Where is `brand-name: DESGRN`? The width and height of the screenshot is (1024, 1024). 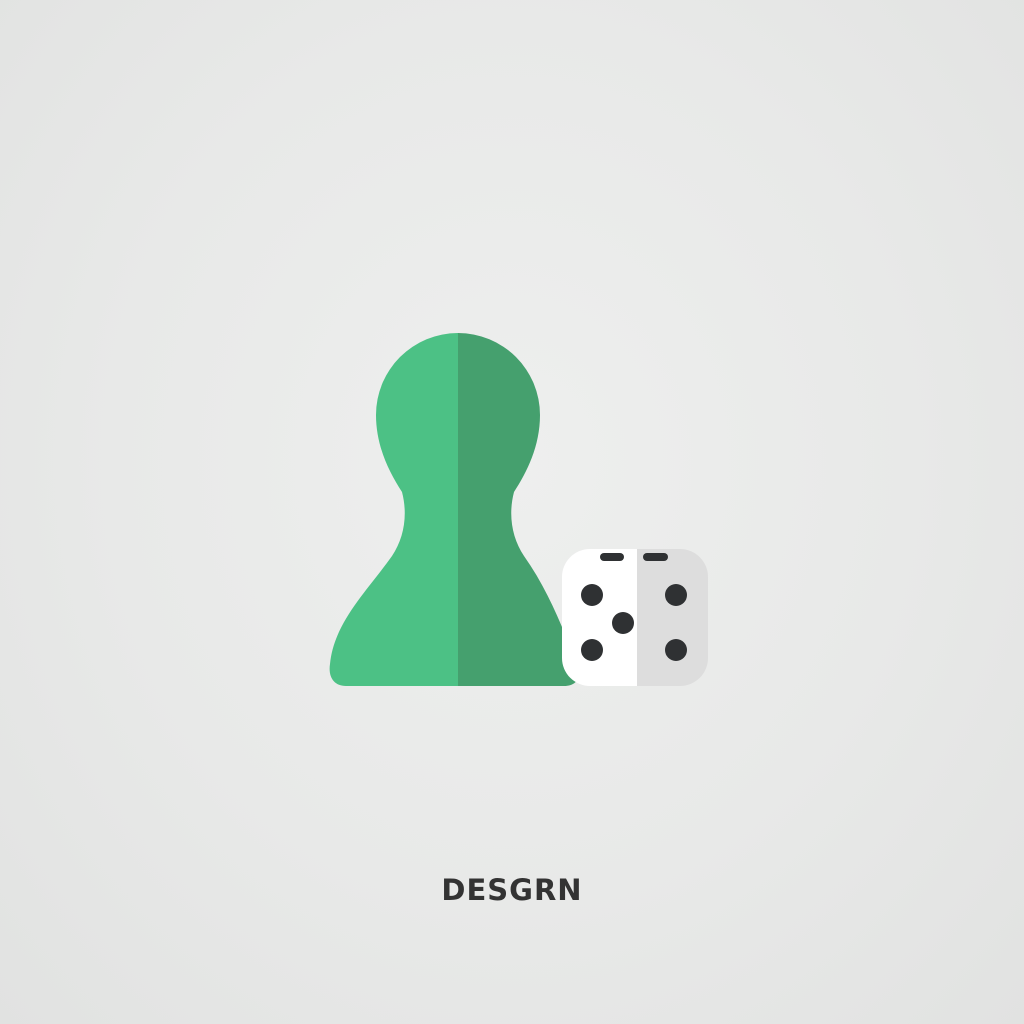 brand-name: DESGRN is located at coordinates (512, 890).